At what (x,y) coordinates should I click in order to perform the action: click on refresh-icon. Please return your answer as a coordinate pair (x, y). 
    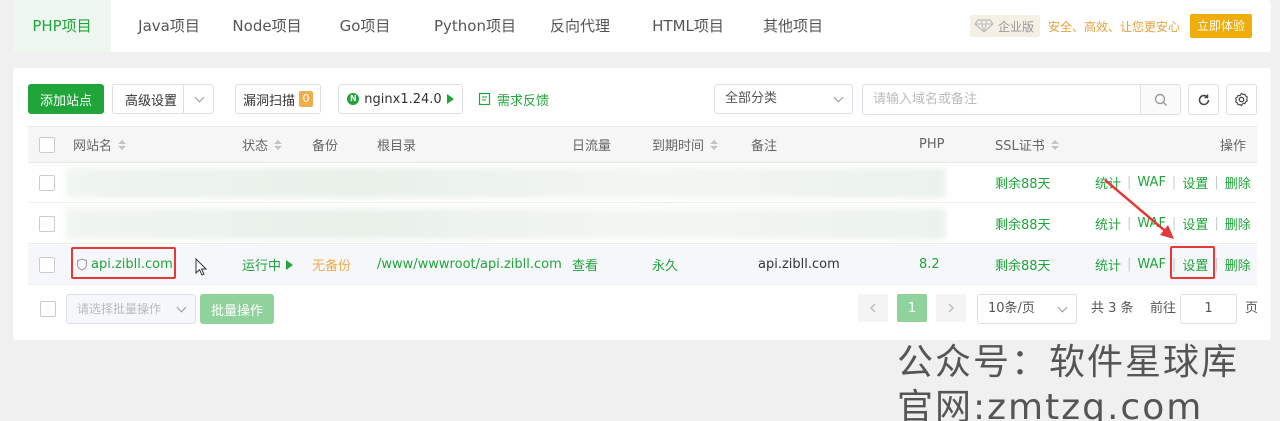
    Looking at the image, I should click on (1203, 99).